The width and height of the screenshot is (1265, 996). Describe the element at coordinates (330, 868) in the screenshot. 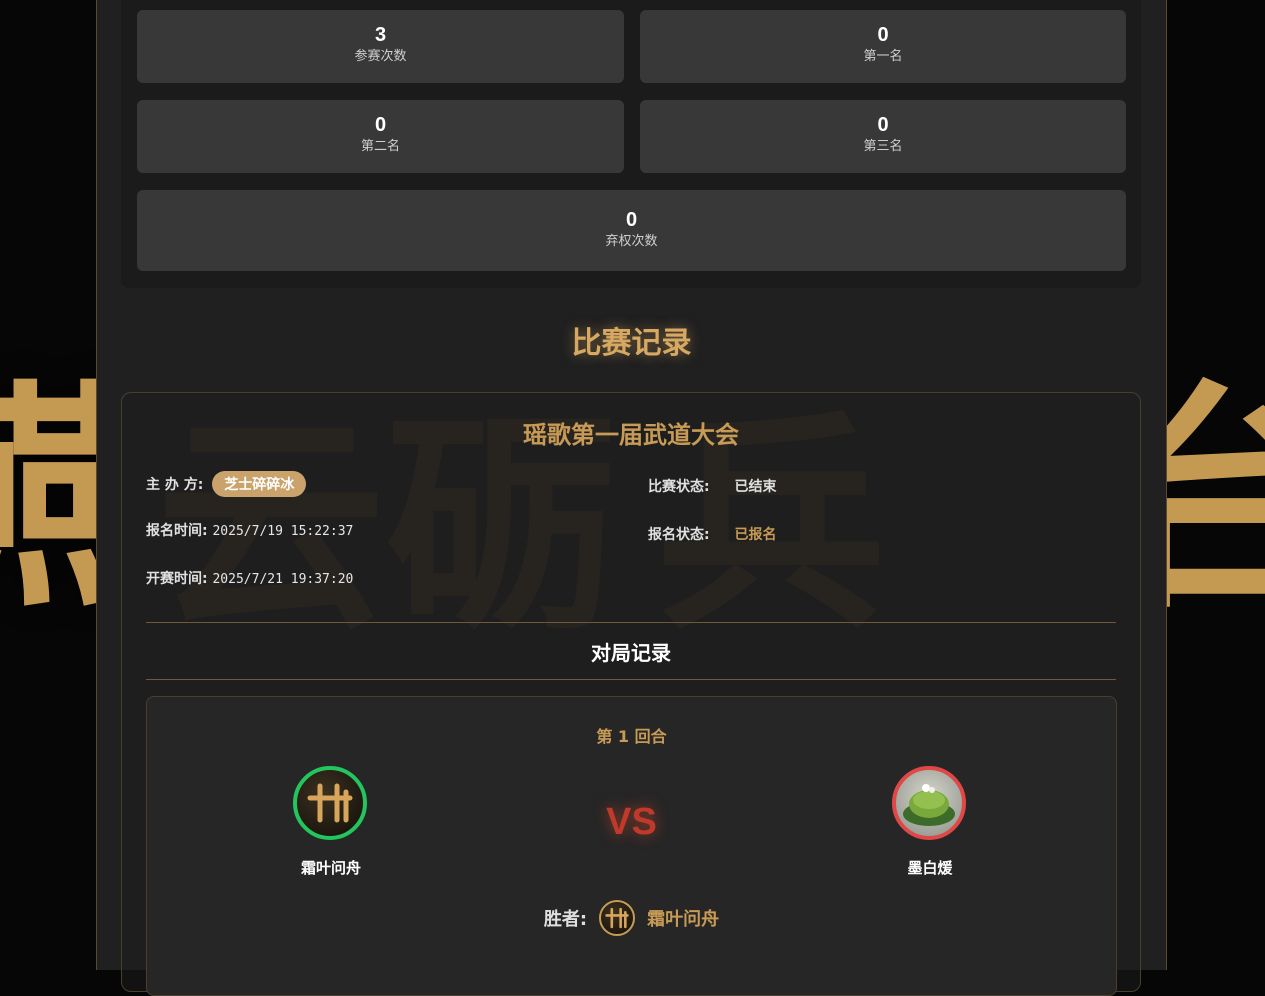

I see `player-a-name: 霜叶问舟` at that location.